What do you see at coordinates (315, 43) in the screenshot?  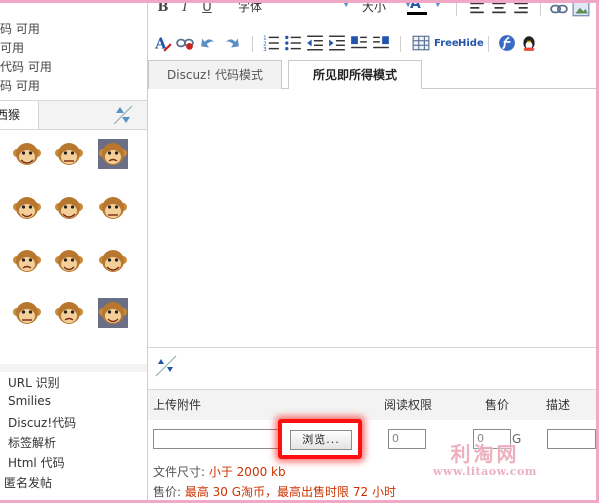 I see `outdent-icon` at bounding box center [315, 43].